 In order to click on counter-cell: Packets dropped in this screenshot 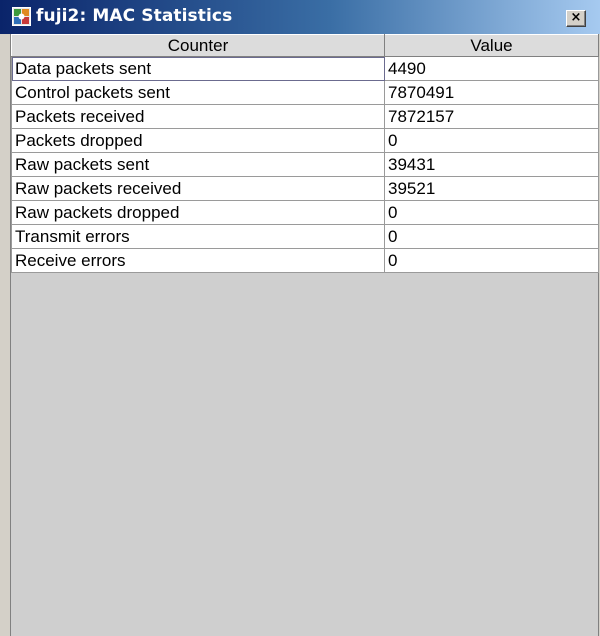, I will do `click(198, 140)`.